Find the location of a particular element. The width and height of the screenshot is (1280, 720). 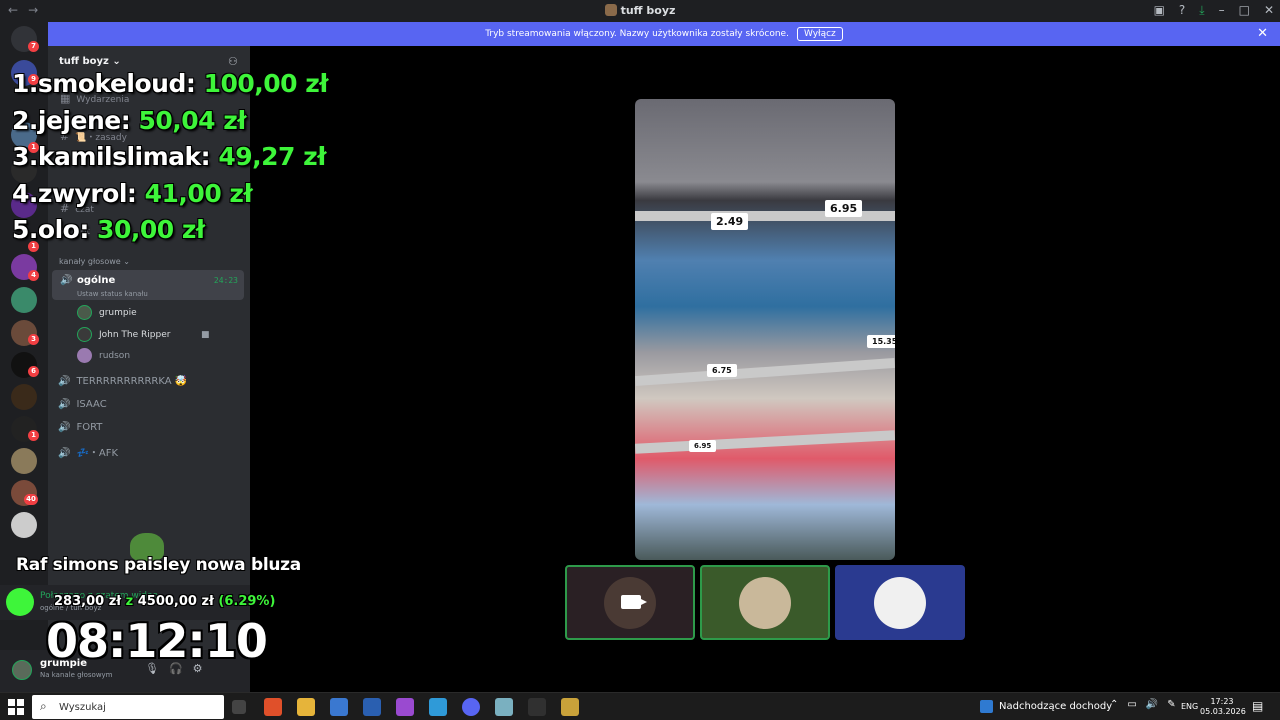

voice-channel: 🔊 TERRRRRRRRRRKA 🤯 is located at coordinates (122, 381).